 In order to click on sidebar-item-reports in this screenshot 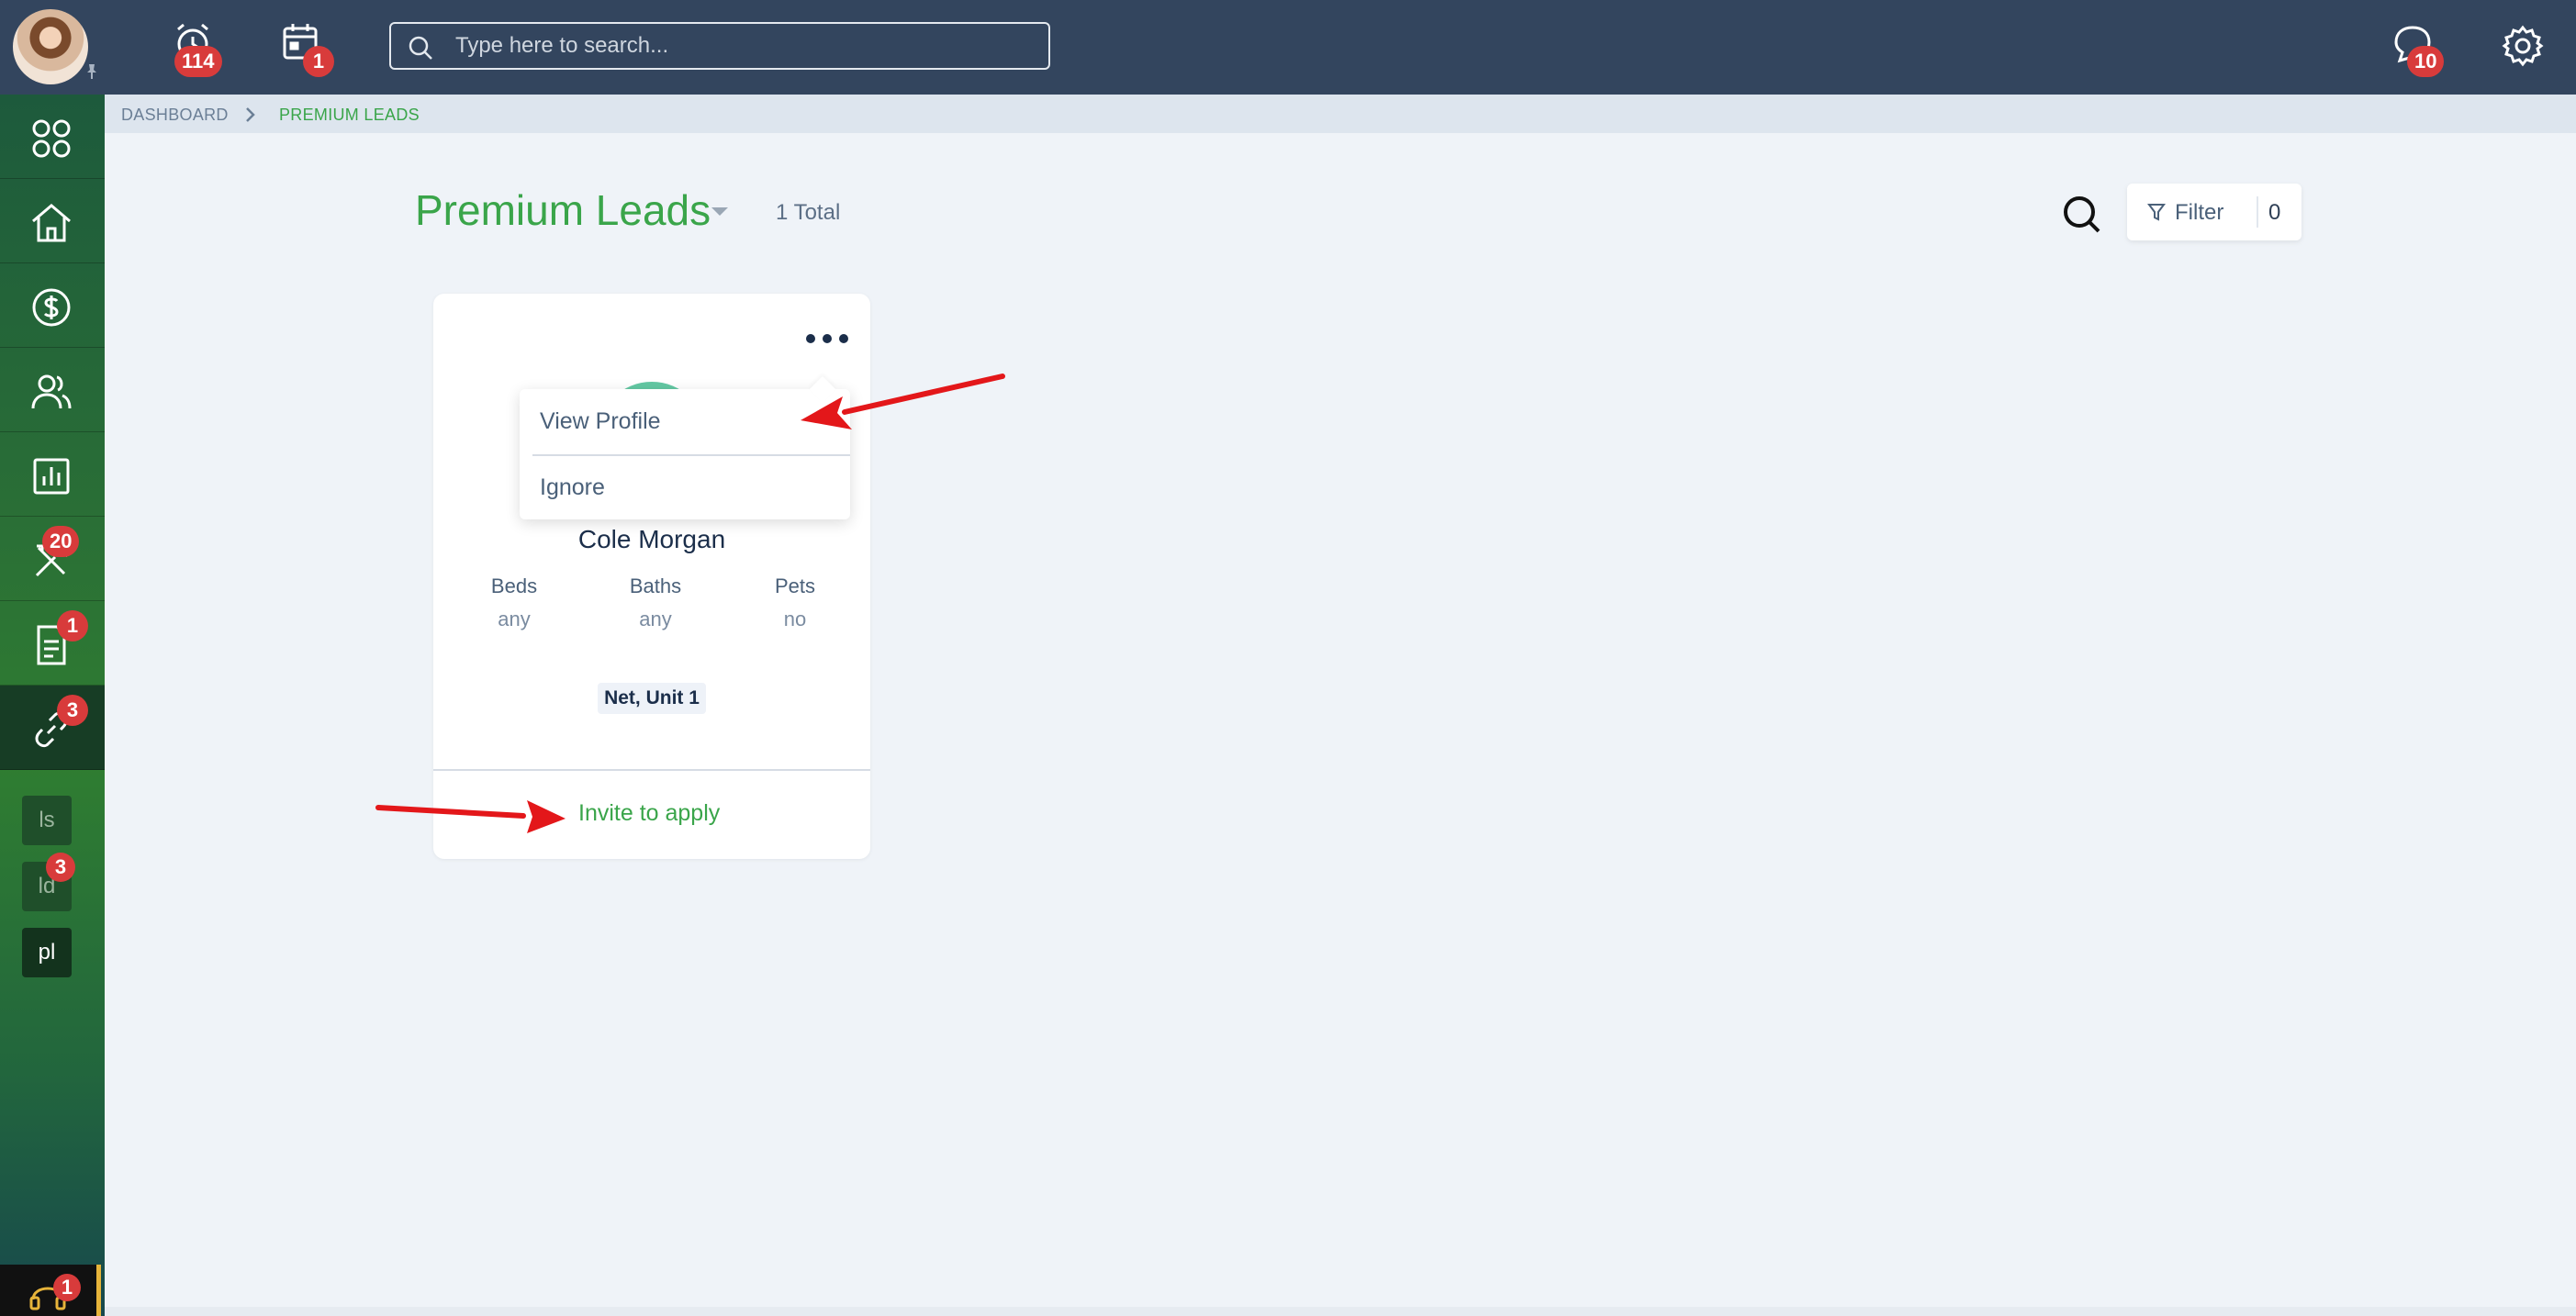, I will do `click(52, 474)`.